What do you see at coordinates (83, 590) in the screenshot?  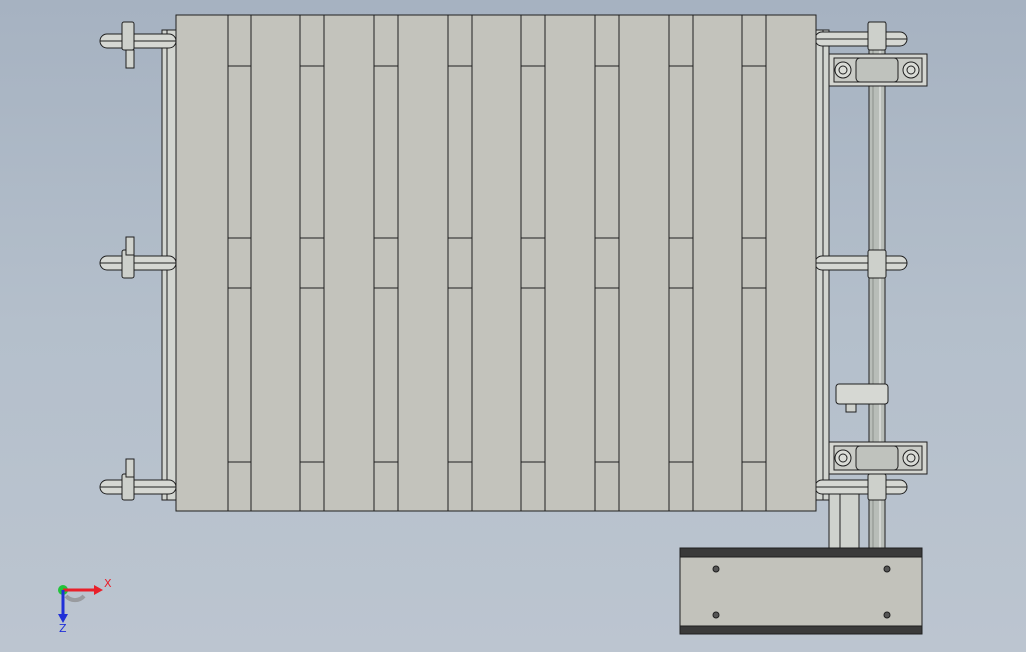 I see `x-axis-arrow-icon` at bounding box center [83, 590].